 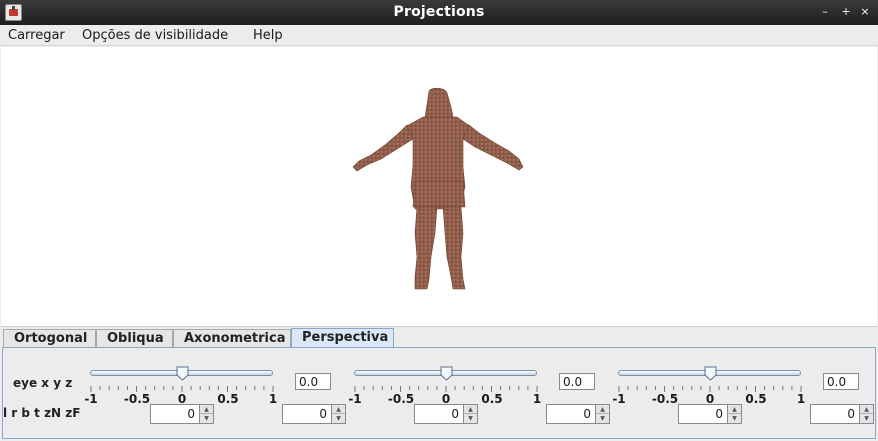 What do you see at coordinates (865, 12) in the screenshot?
I see `close-button: ×` at bounding box center [865, 12].